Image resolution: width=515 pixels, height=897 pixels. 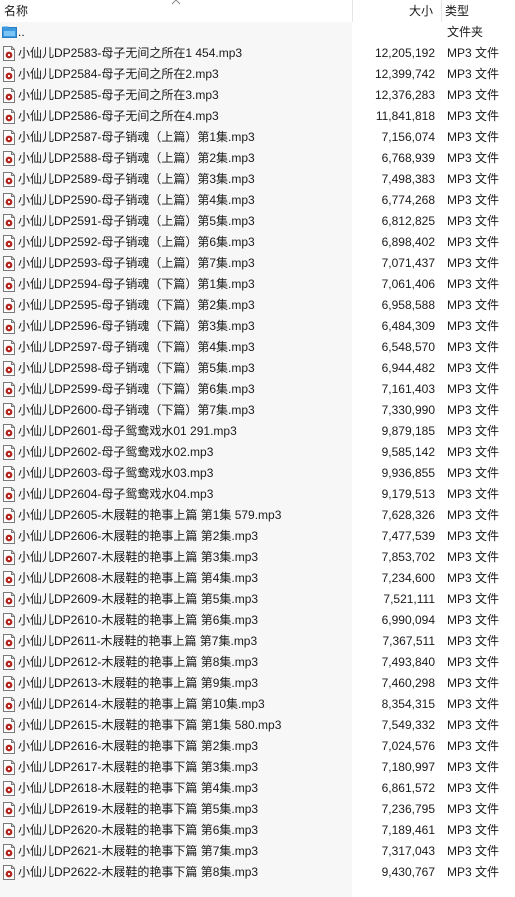 What do you see at coordinates (257, 95) in the screenshot?
I see `file-row: 小仙儿DP2585-母子无间之所在3.mp3 12,376,283 MP3 文件` at bounding box center [257, 95].